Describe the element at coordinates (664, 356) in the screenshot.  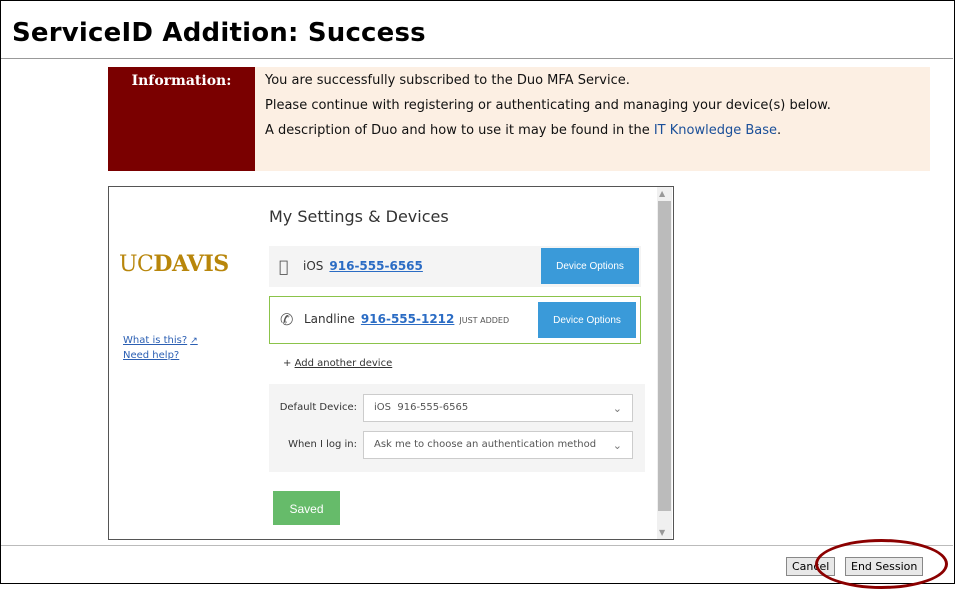
I see `scrollbar-thumb` at that location.